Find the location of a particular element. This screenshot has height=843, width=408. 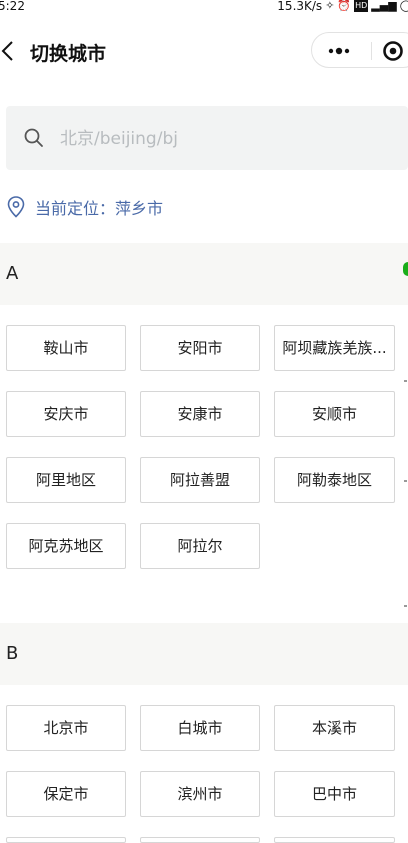

more-dots-icon is located at coordinates (339, 51).